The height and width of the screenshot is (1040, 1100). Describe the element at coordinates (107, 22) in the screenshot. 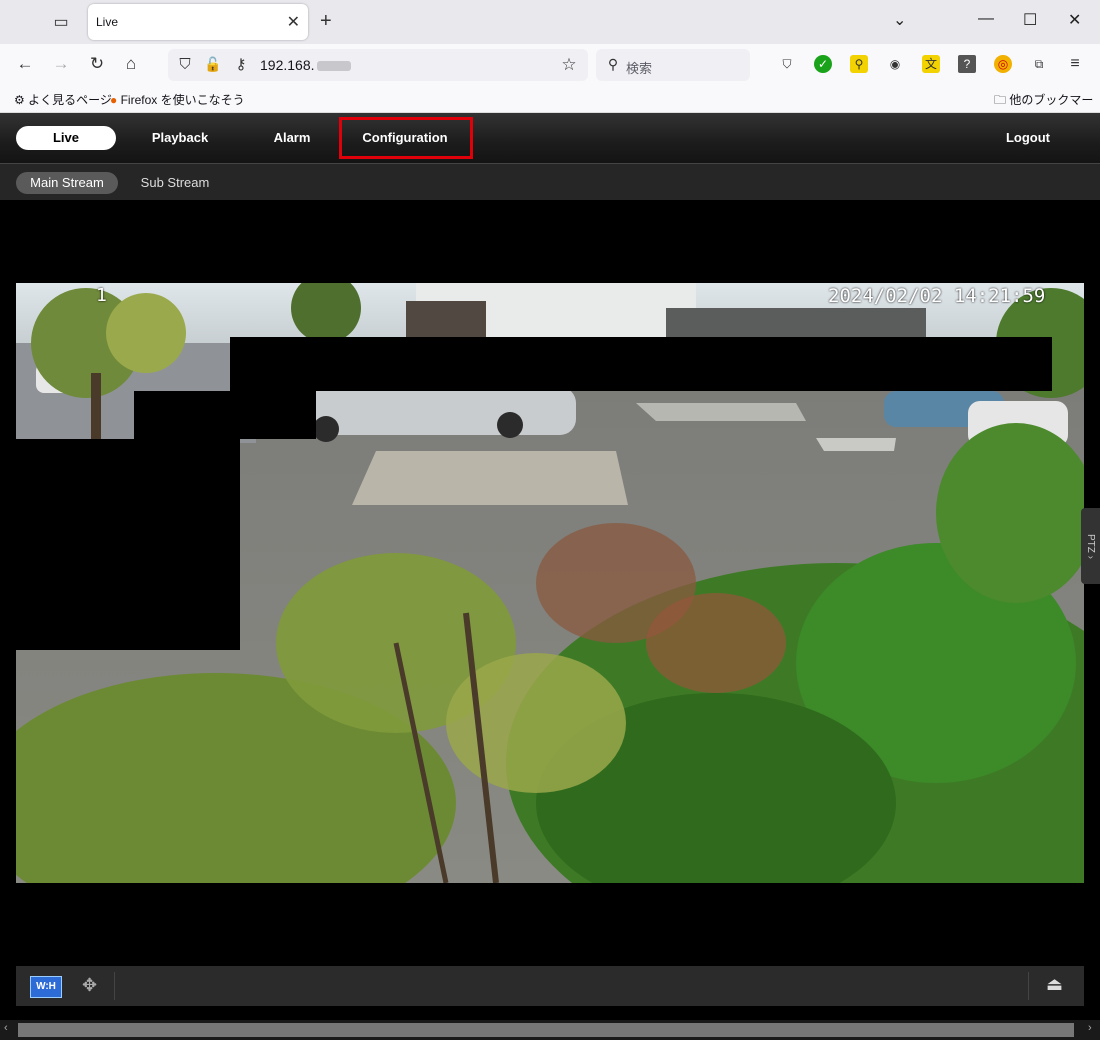

I see `tab-title: Live` at that location.